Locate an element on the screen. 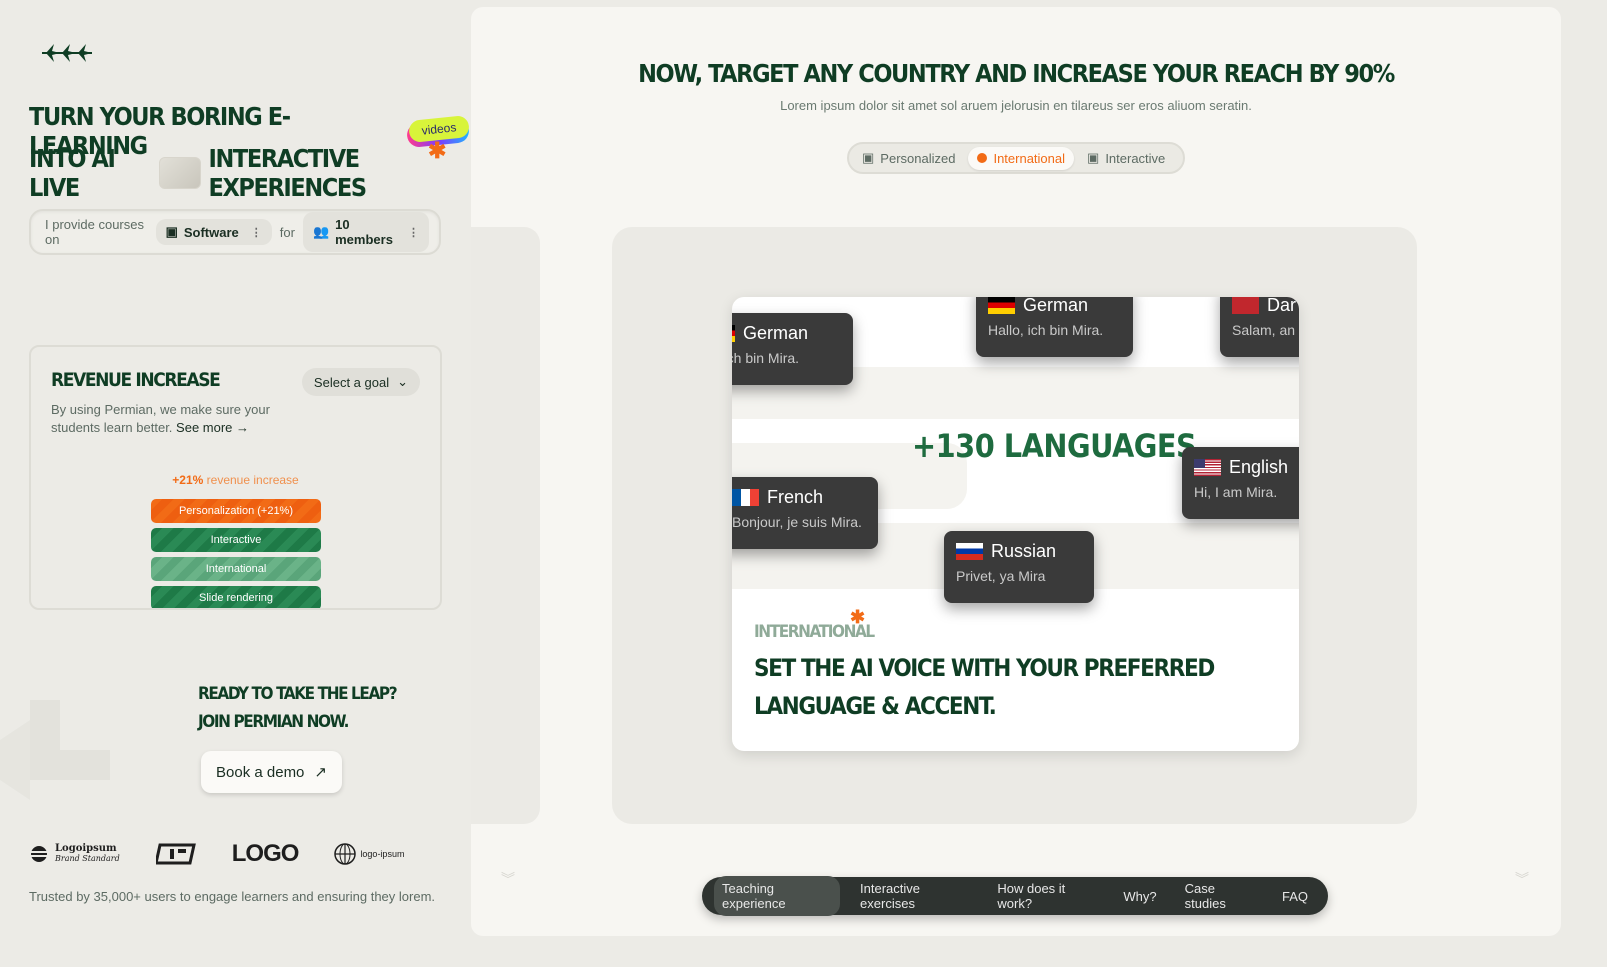 The width and height of the screenshot is (1607, 967). russia-flag-icon is located at coordinates (969, 551).